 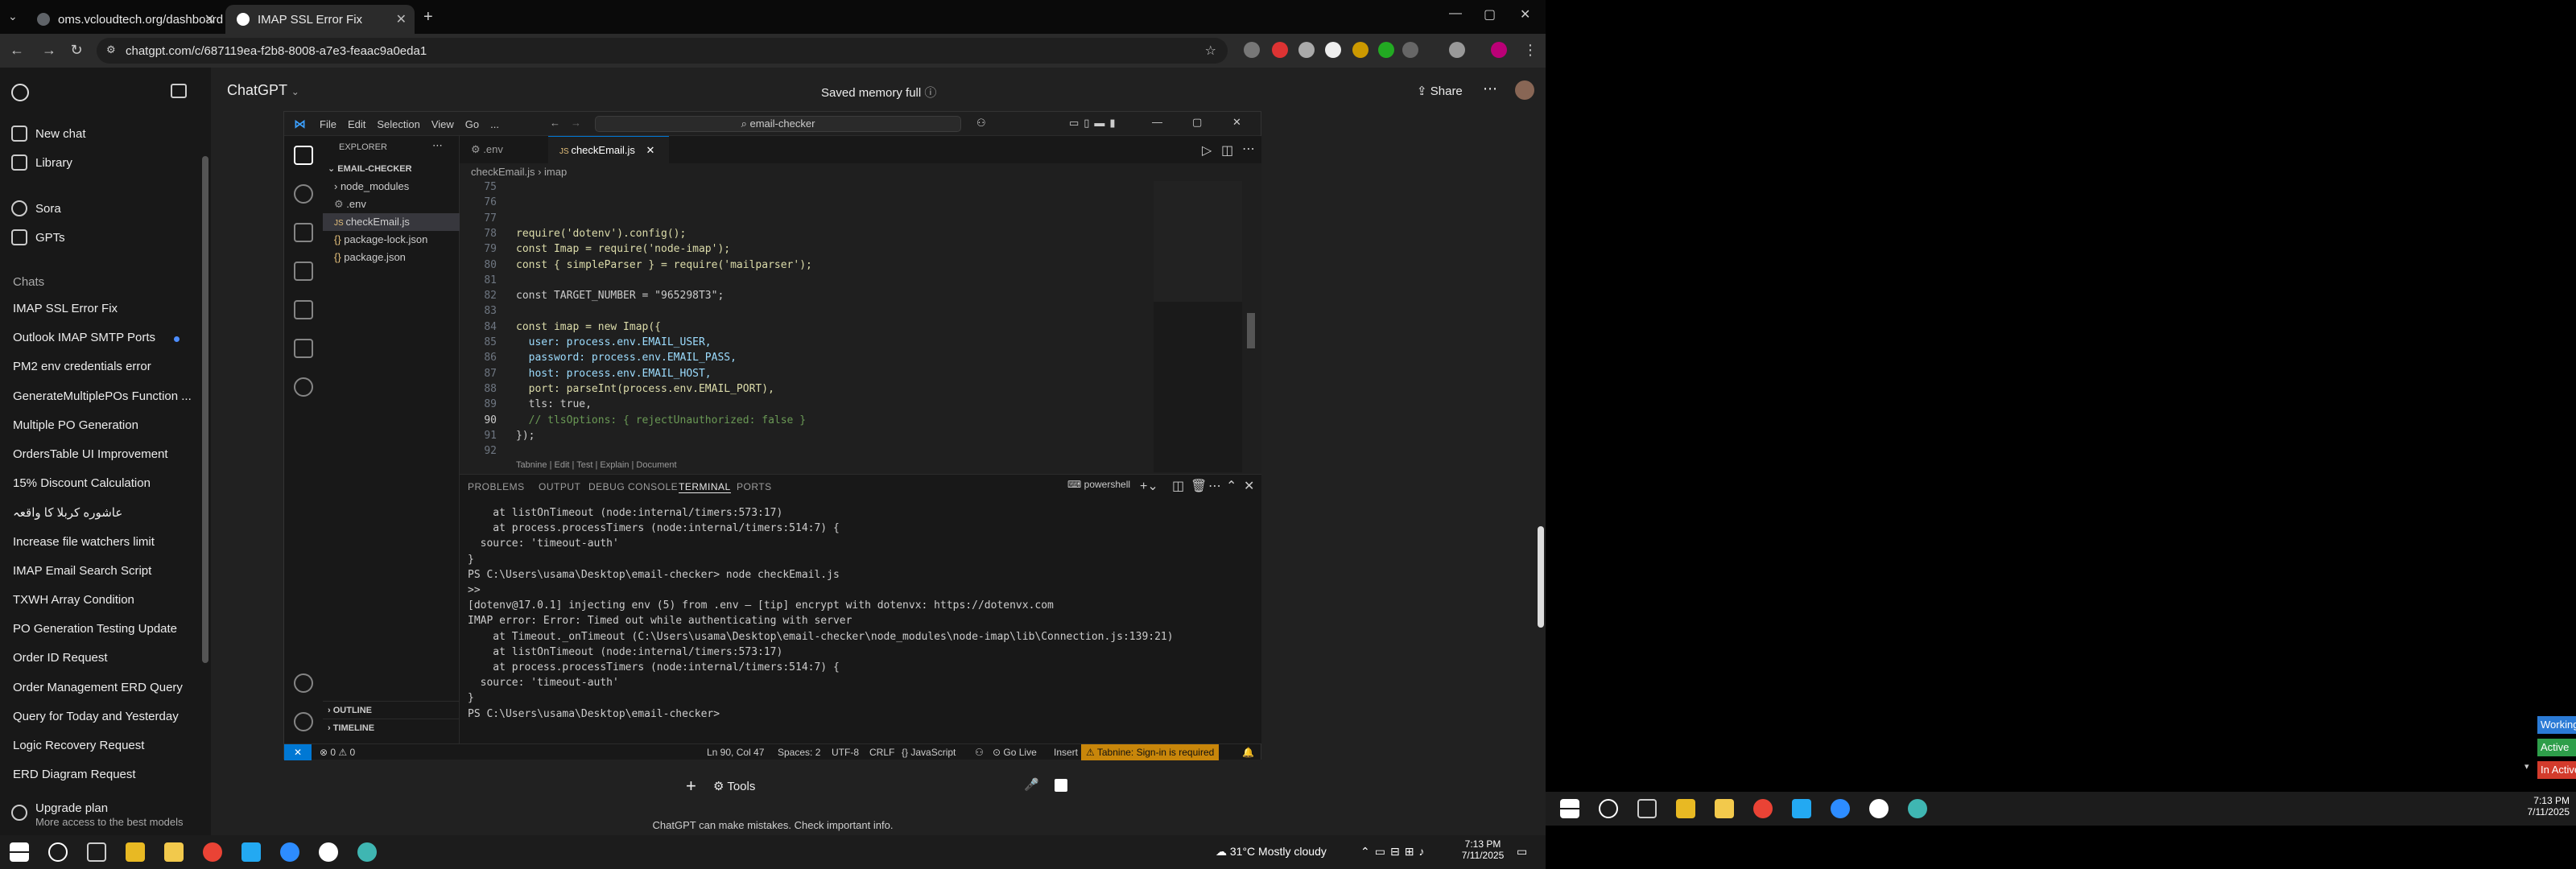 What do you see at coordinates (303, 387) in the screenshot?
I see `tabnine-icon` at bounding box center [303, 387].